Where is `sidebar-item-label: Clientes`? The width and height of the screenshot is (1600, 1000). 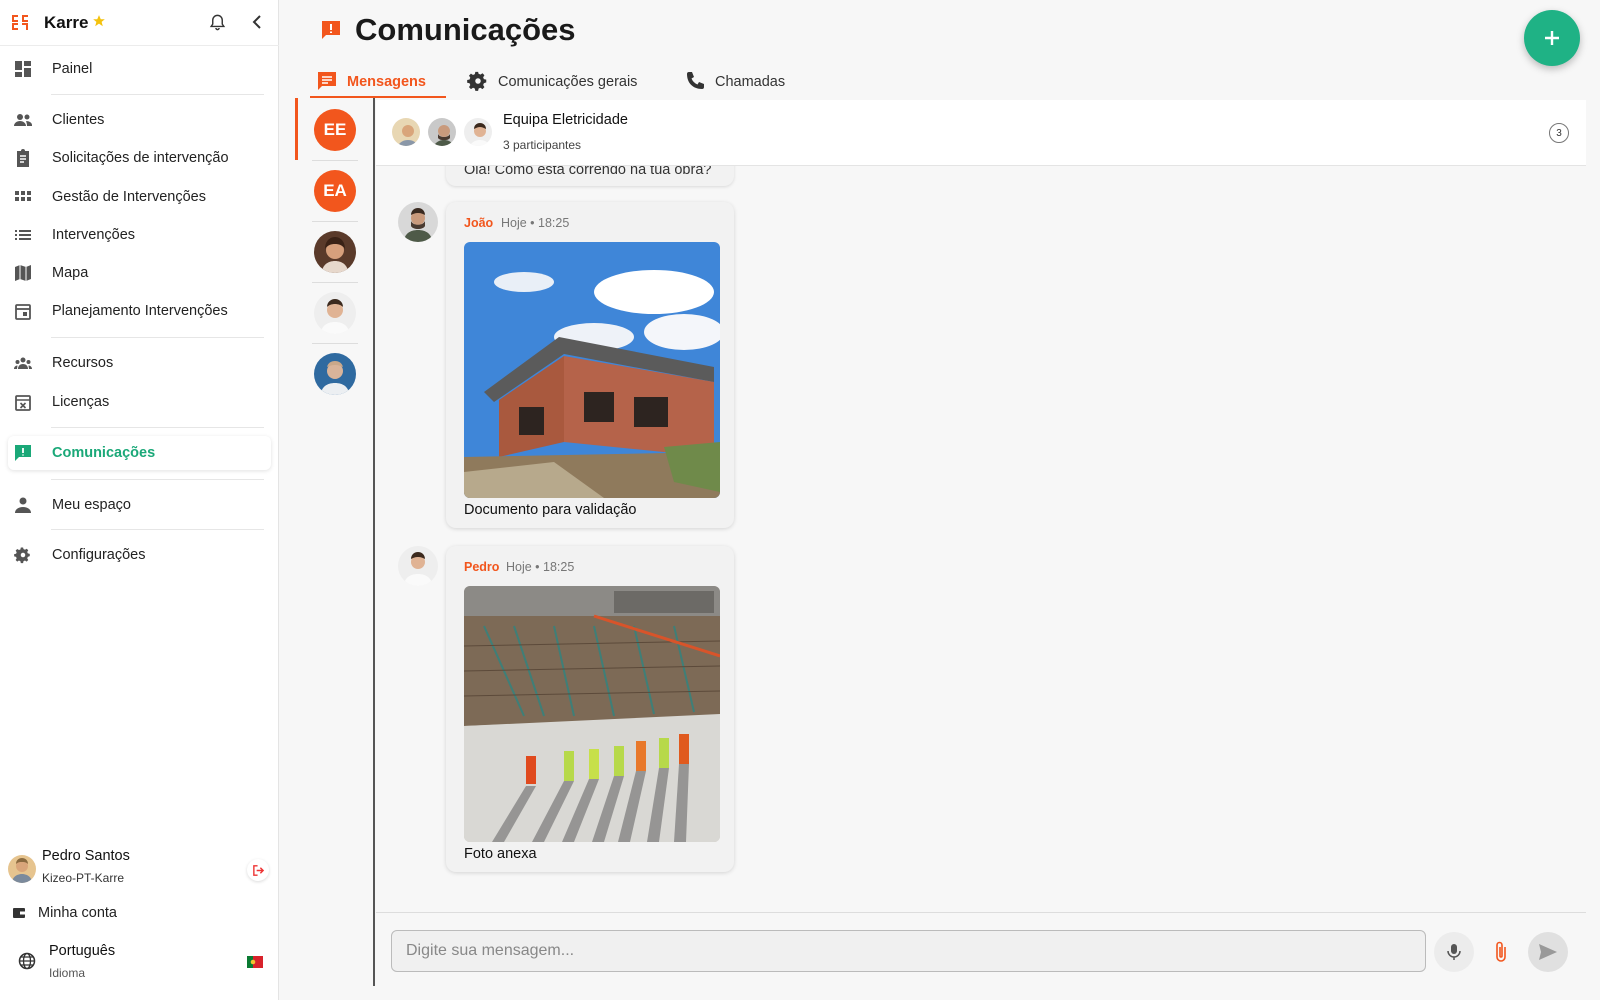 sidebar-item-label: Clientes is located at coordinates (78, 120).